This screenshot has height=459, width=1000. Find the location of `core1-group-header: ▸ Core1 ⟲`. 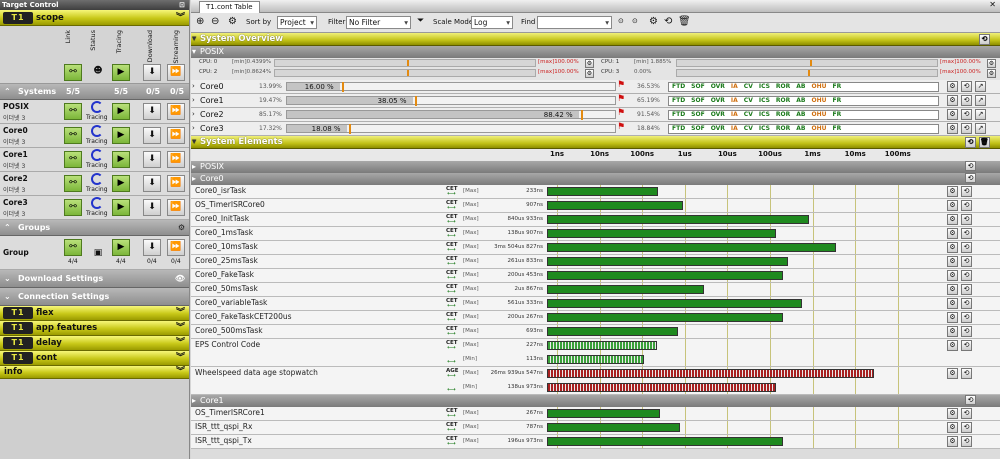

core1-group-header: ▸ Core1 ⟲ is located at coordinates (595, 401).